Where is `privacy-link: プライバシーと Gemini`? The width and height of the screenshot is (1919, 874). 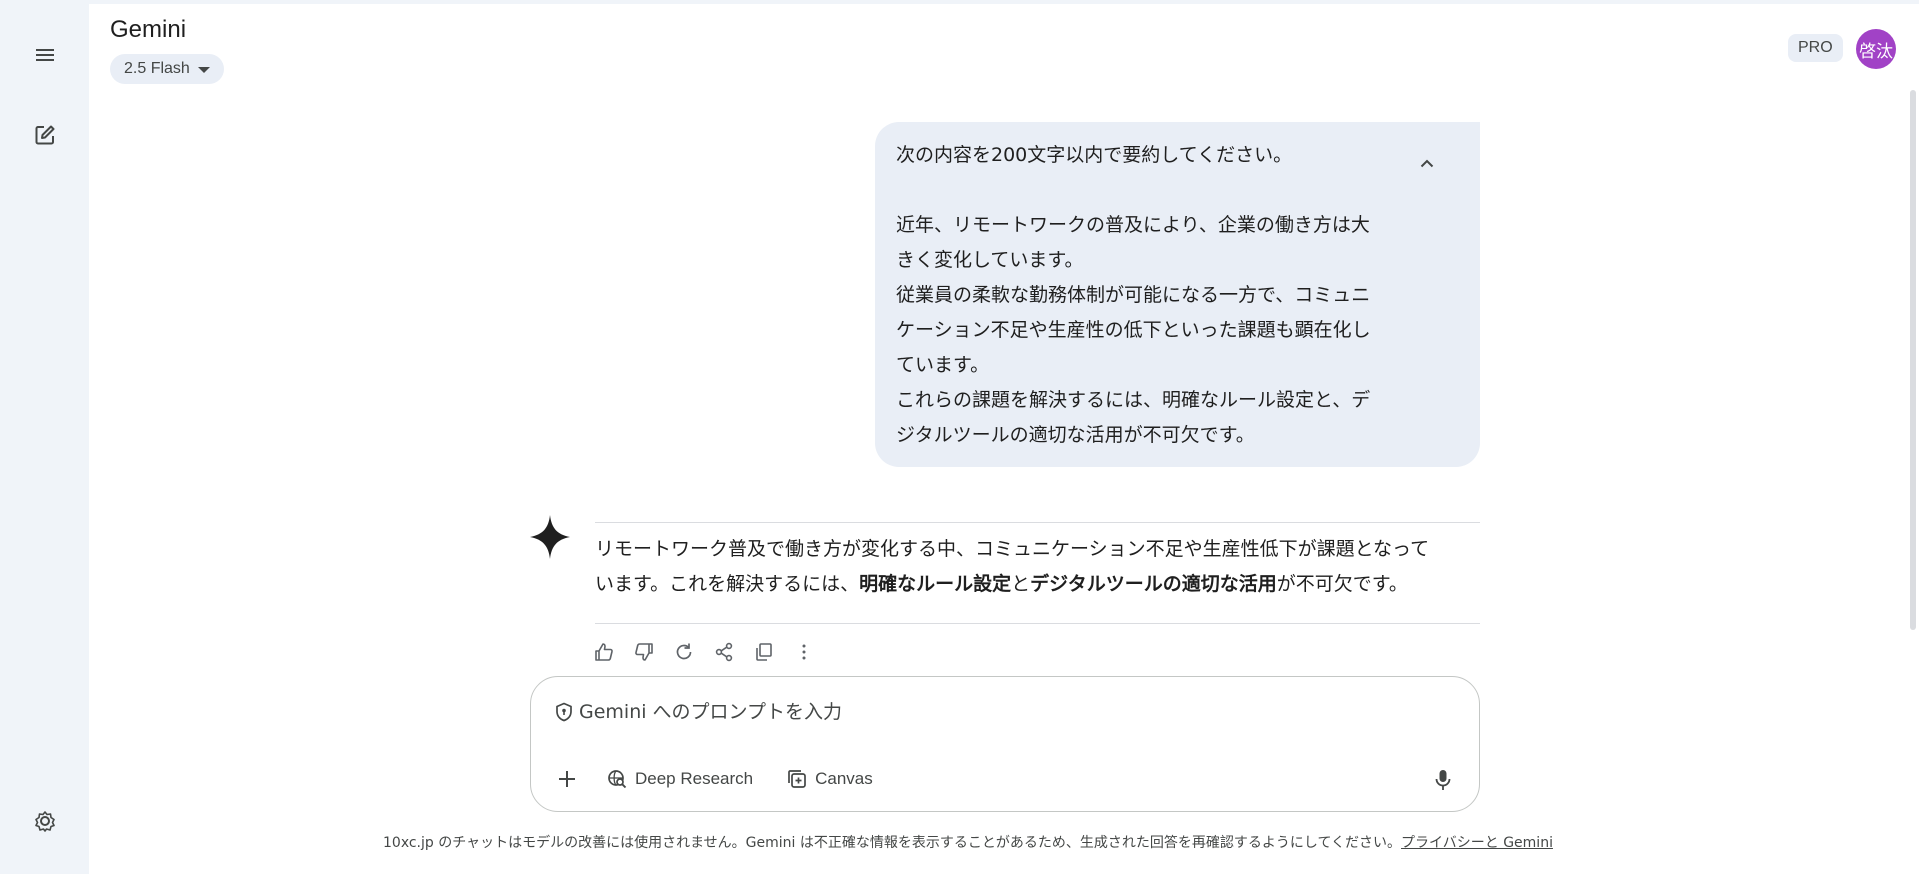
privacy-link: プライバシーと Gemini is located at coordinates (1477, 843).